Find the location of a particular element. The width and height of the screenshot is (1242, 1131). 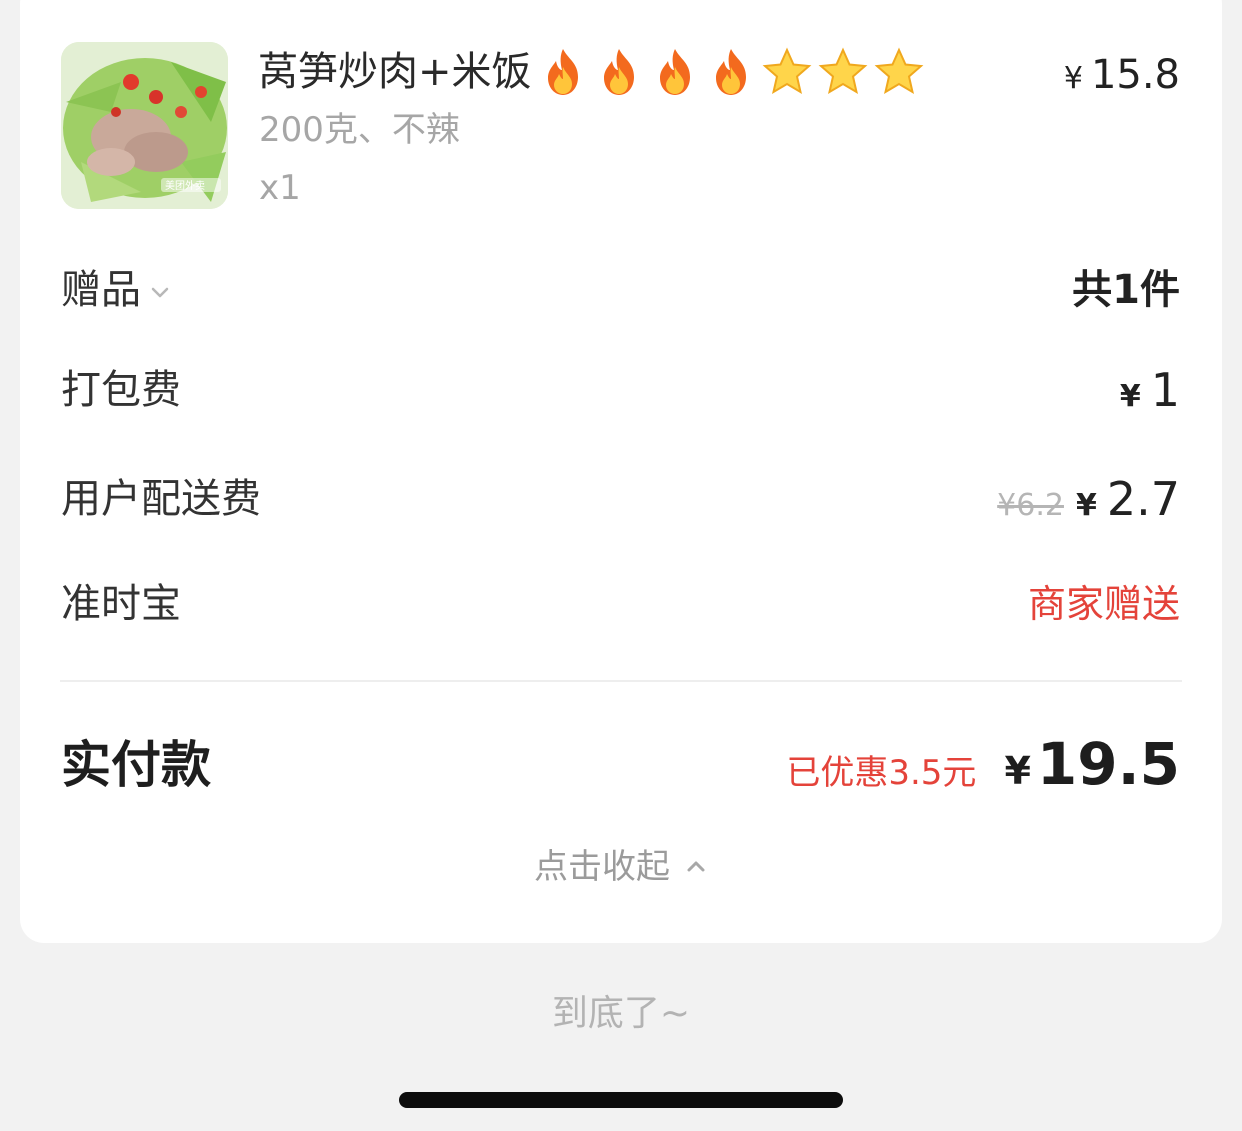

packing-fee: ¥1 is located at coordinates (1150, 393).